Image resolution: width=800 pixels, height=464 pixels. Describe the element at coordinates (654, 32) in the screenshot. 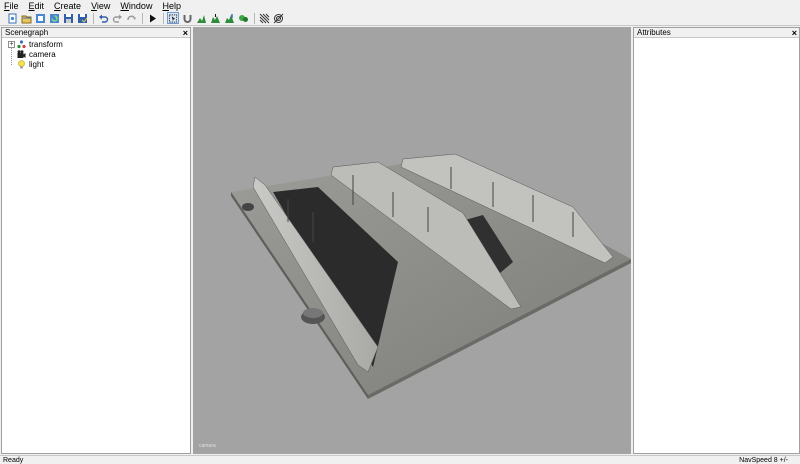

I see `attributes-title: Attributes` at that location.